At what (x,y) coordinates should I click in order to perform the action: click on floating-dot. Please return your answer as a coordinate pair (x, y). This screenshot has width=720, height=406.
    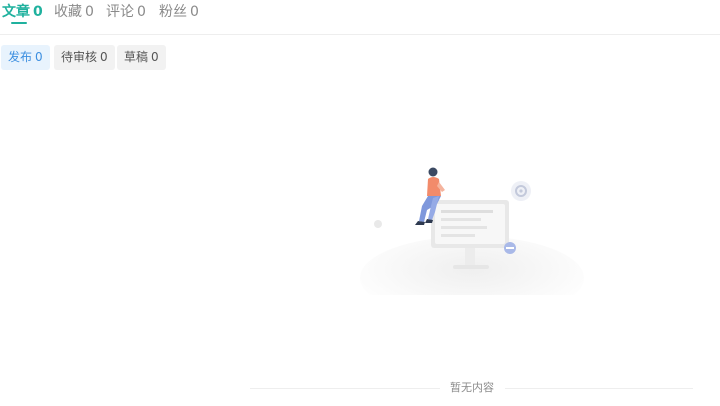
    Looking at the image, I should click on (378, 224).